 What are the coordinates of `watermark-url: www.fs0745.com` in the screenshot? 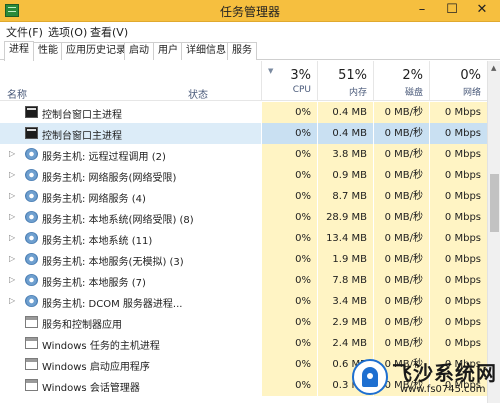 It's located at (443, 389).